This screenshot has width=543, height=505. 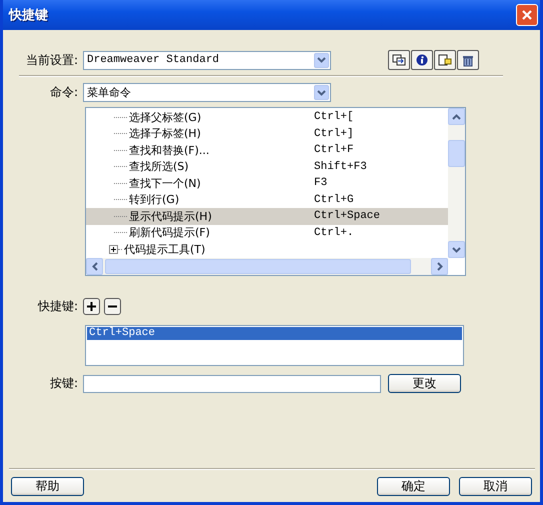 I want to click on tree-item: 选择父标签(G) Ctrl+[, so click(x=267, y=117).